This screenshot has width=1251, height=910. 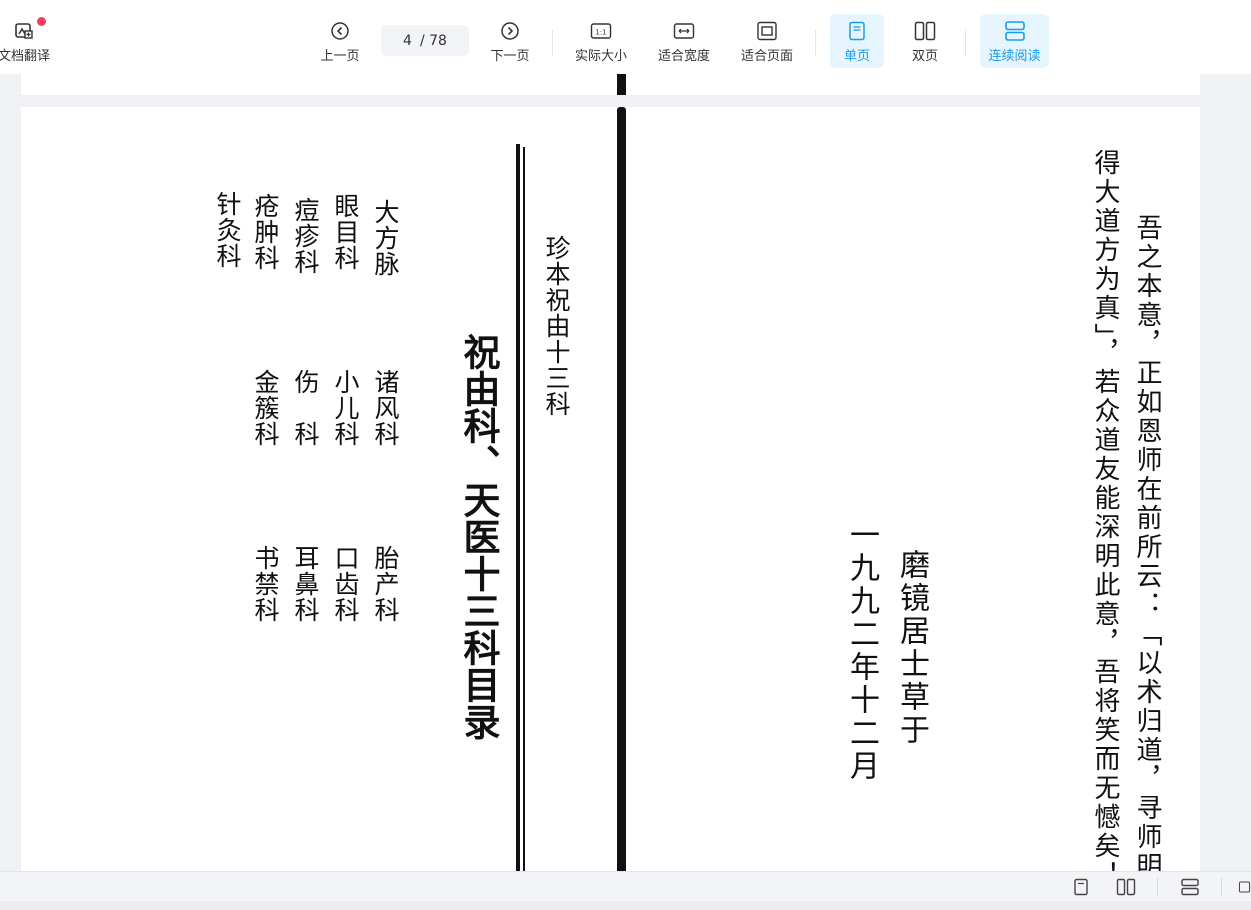 What do you see at coordinates (305, 408) in the screenshot?
I see `toc-item: 伤 科` at bounding box center [305, 408].